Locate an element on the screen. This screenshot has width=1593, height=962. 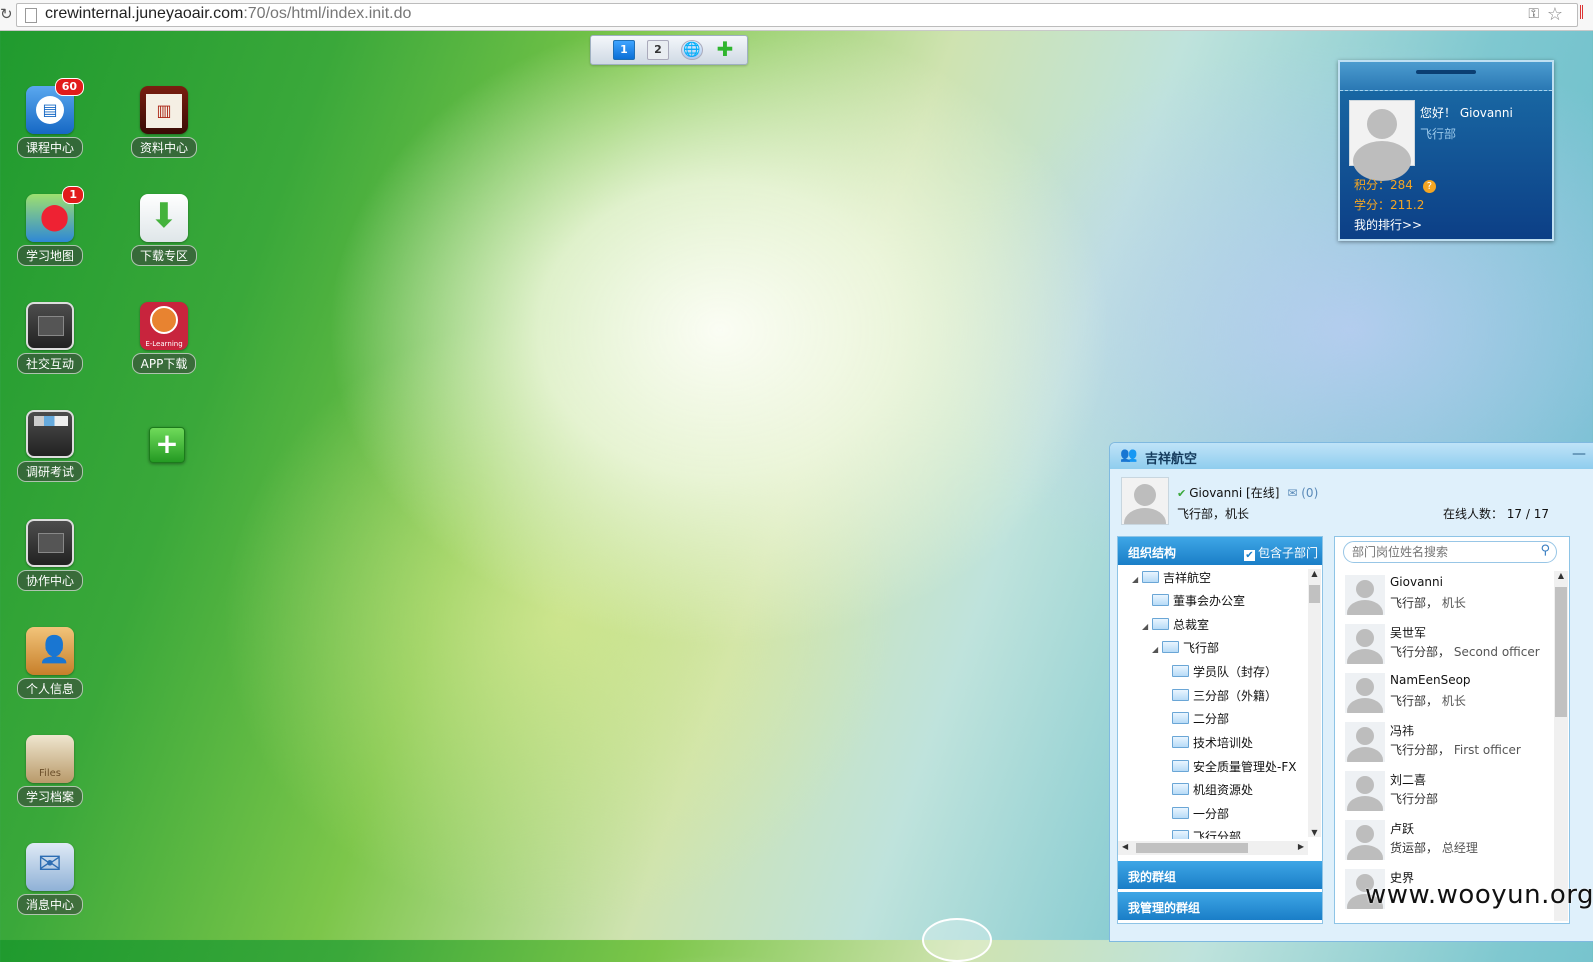
desktop-icon-label: 资料中心 is located at coordinates (163, 147).